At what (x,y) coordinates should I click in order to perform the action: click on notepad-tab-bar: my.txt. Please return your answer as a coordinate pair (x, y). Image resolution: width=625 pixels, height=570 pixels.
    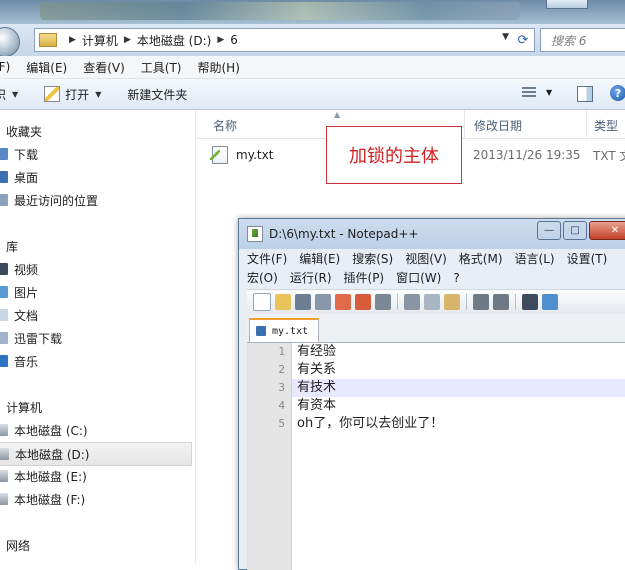
    Looking at the image, I should click on (436, 328).